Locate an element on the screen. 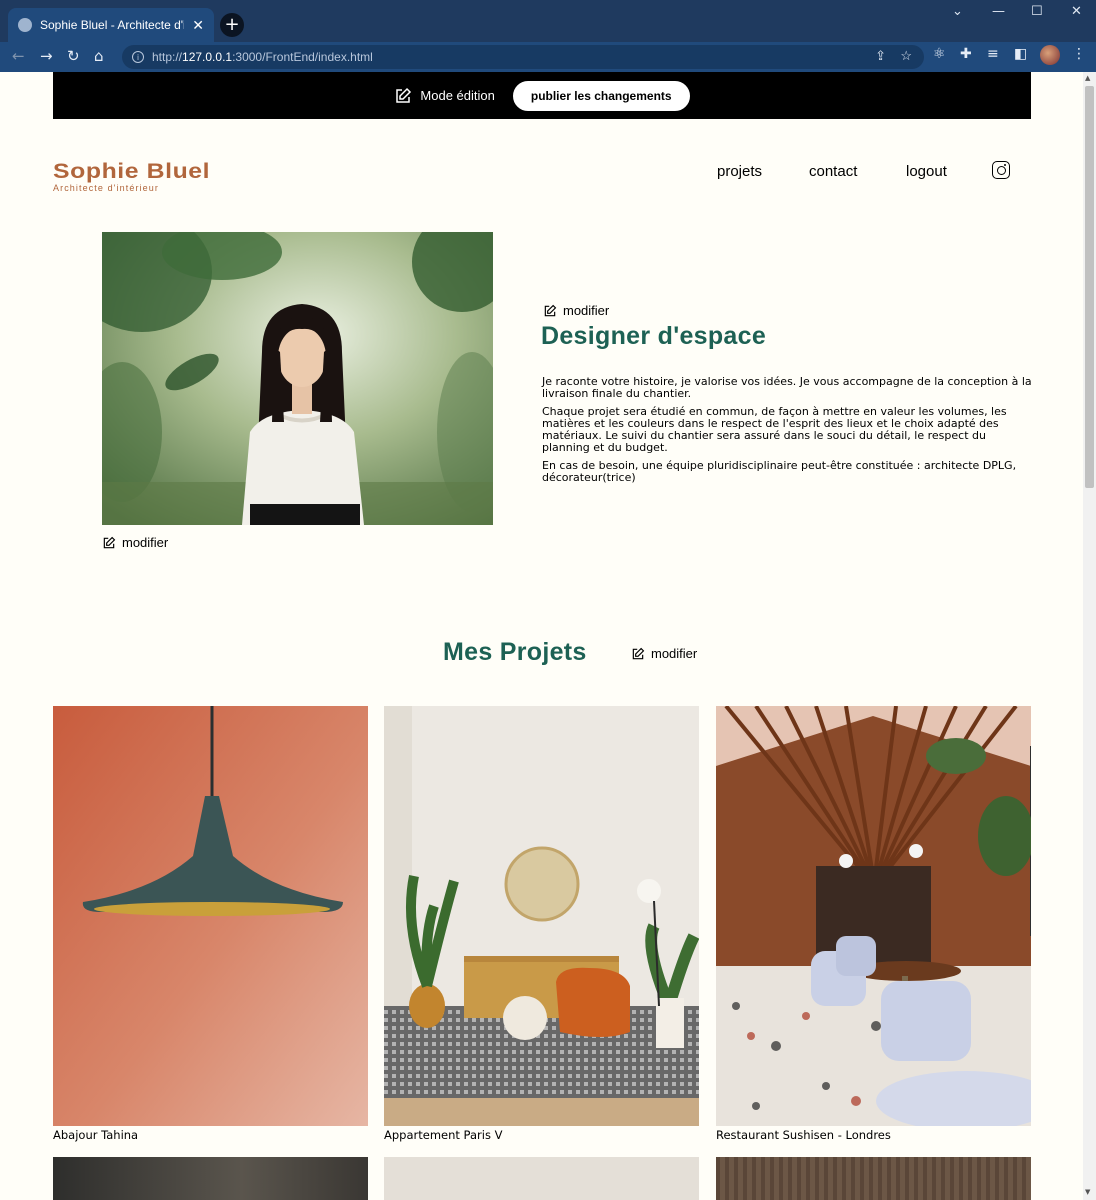 The height and width of the screenshot is (1200, 1096). profile-photo is located at coordinates (297, 378).